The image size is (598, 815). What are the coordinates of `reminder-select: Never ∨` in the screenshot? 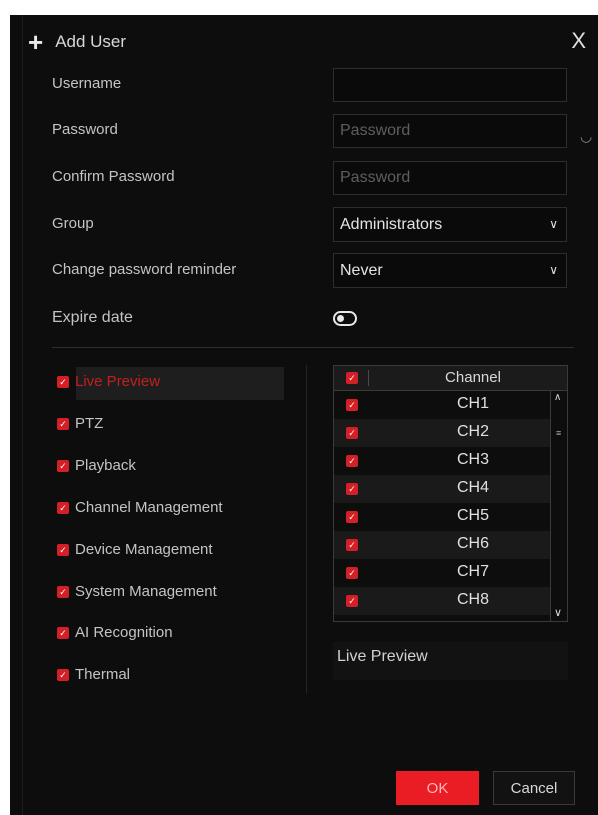 It's located at (450, 270).